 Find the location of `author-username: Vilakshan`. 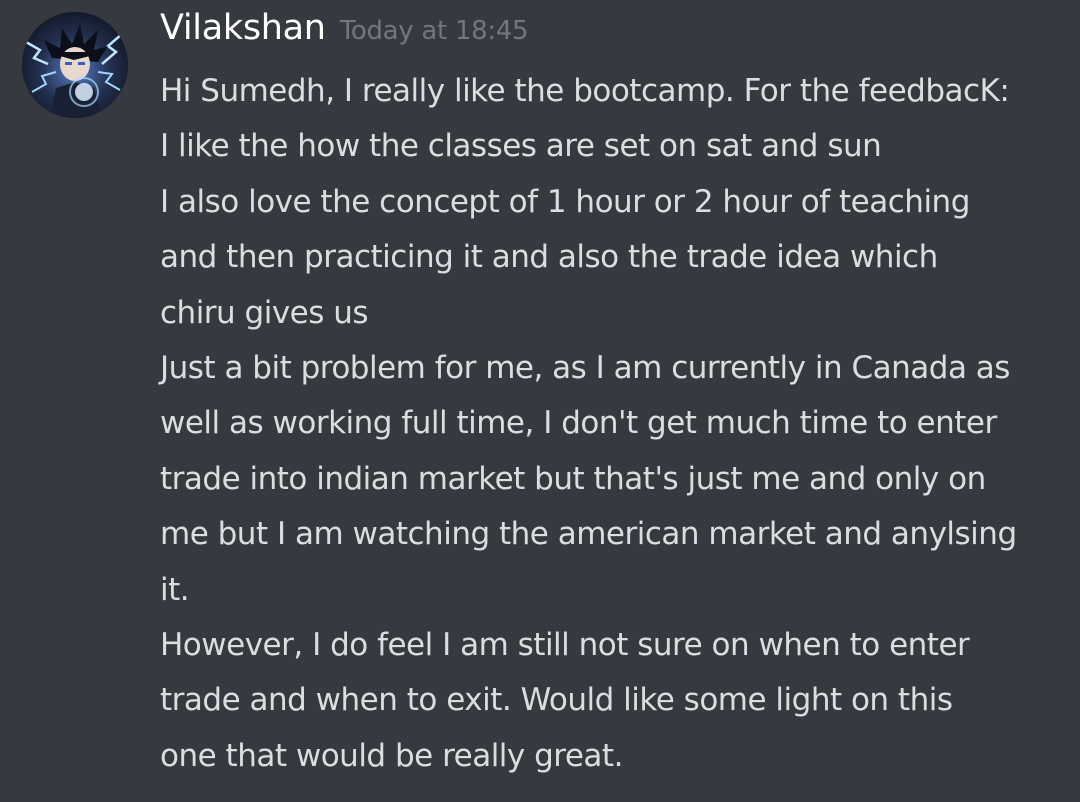

author-username: Vilakshan is located at coordinates (243, 28).